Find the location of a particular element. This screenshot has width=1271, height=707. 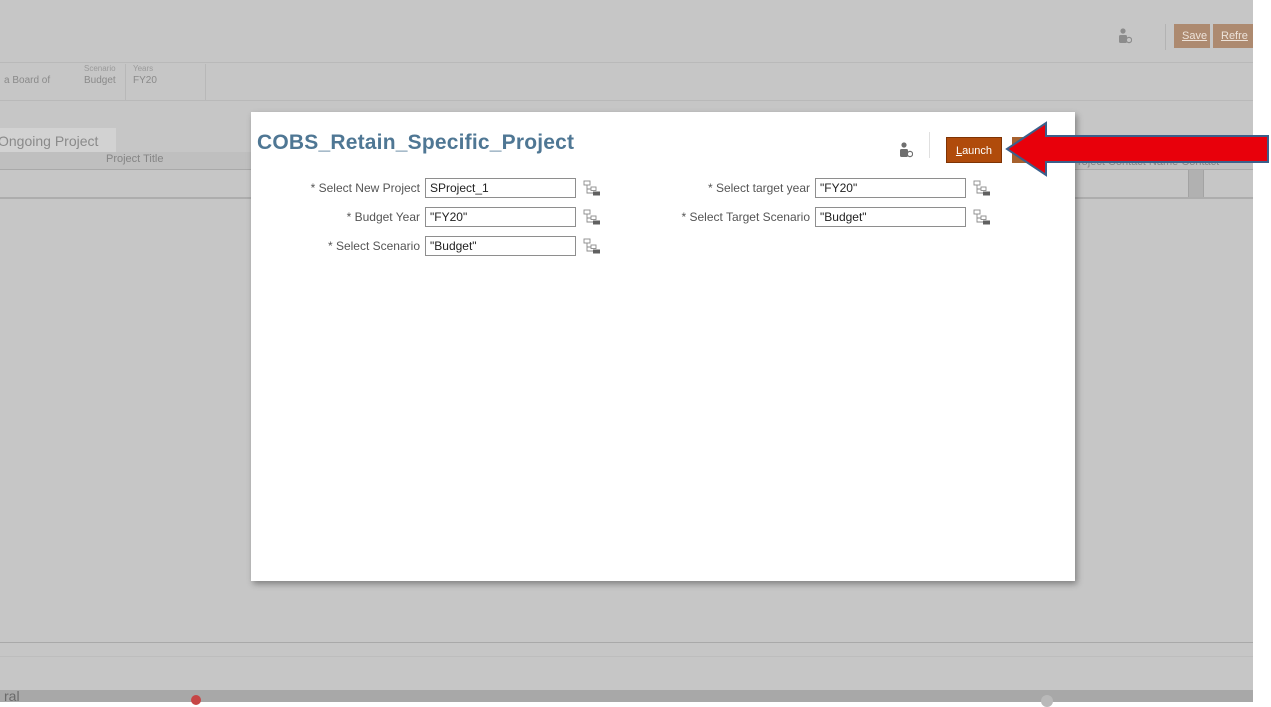

select-target-year-label: * Select target year is located at coordinates (758, 188).